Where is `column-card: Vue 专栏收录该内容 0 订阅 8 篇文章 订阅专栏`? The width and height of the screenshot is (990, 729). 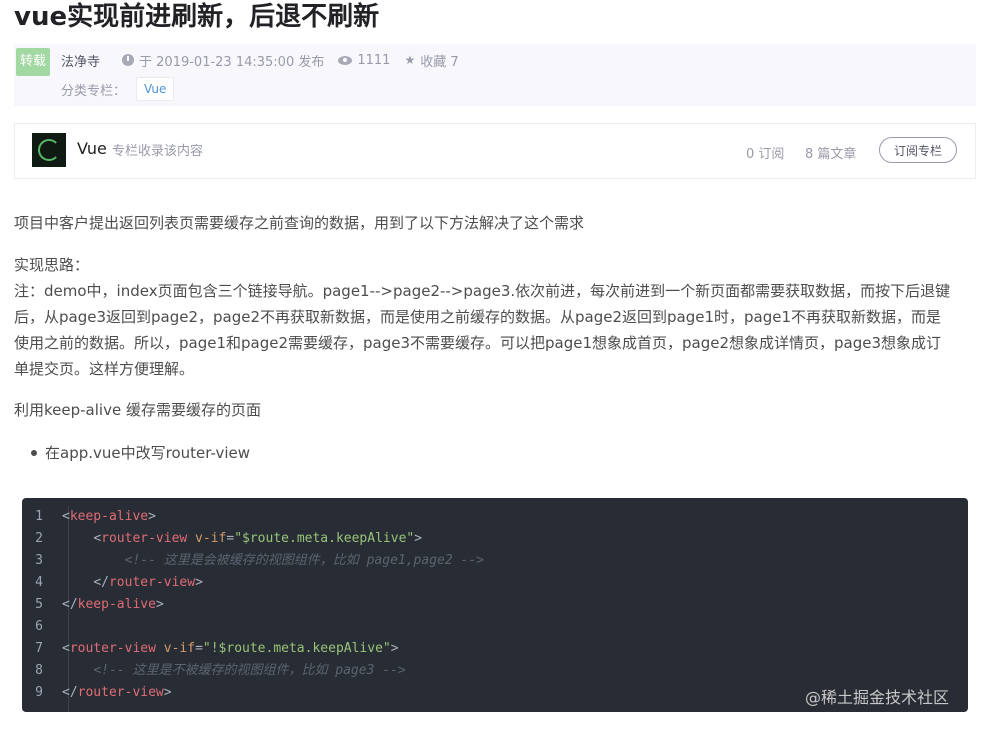
column-card: Vue 专栏收录该内容 0 订阅 8 篇文章 订阅专栏 is located at coordinates (495, 151).